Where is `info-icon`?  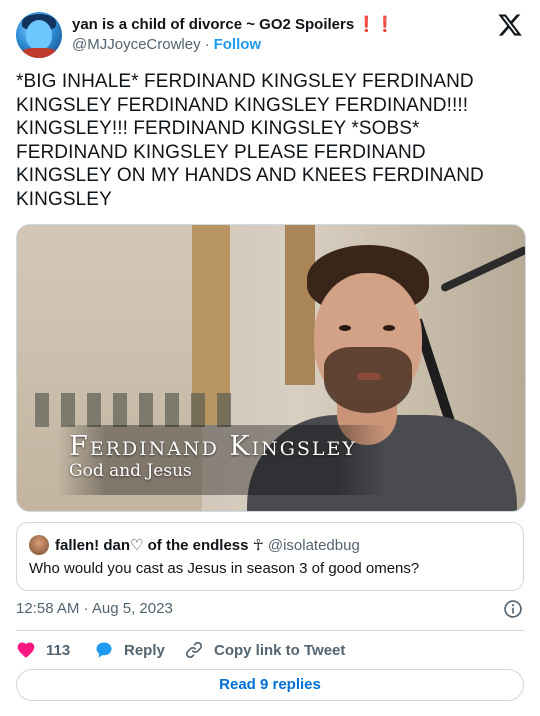 info-icon is located at coordinates (513, 609).